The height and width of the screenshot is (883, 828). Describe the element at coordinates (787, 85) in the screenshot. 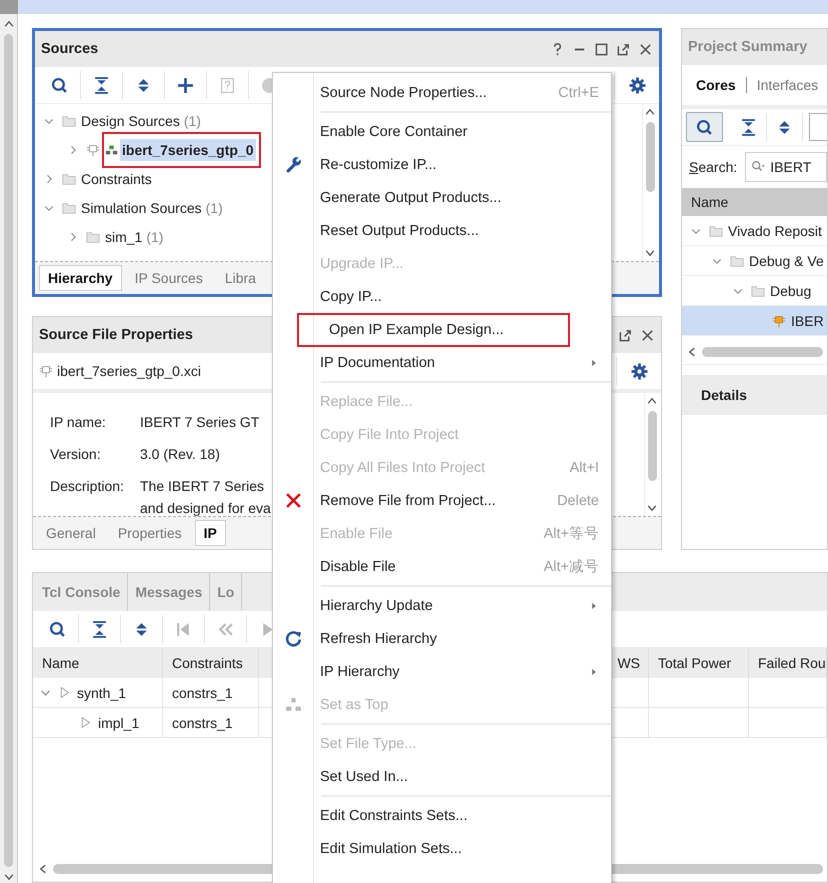

I see `tab: Interfaces` at that location.